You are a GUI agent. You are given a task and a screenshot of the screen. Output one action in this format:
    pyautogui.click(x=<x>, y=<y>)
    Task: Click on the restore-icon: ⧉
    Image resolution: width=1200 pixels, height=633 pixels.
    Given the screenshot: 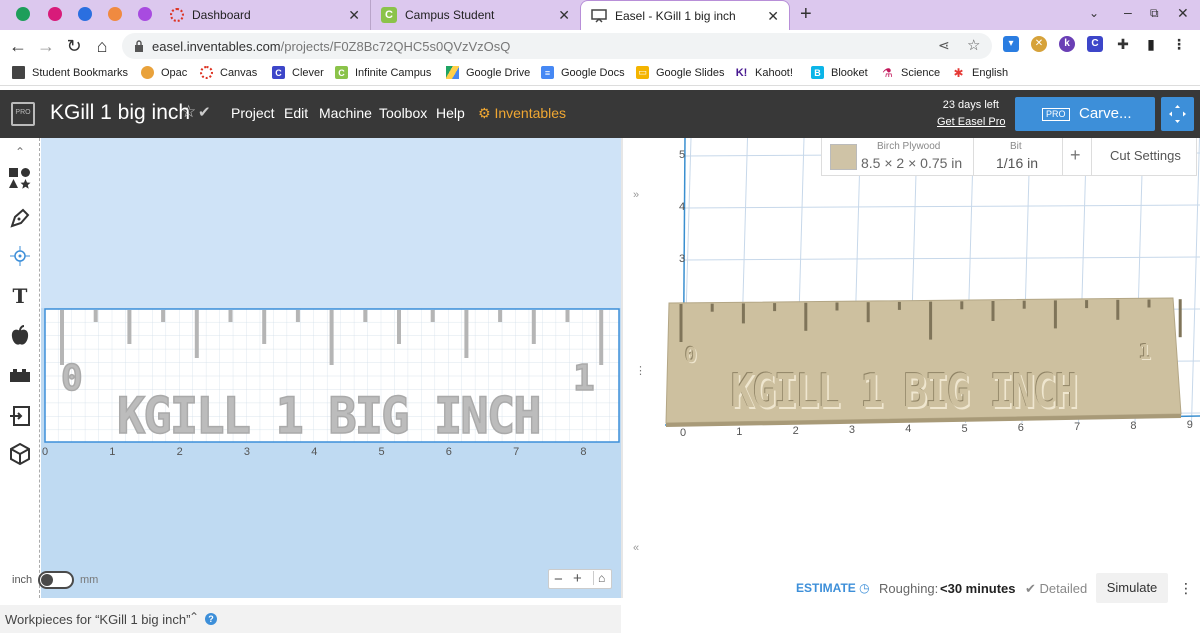 What is the action you would take?
    pyautogui.click(x=1154, y=13)
    